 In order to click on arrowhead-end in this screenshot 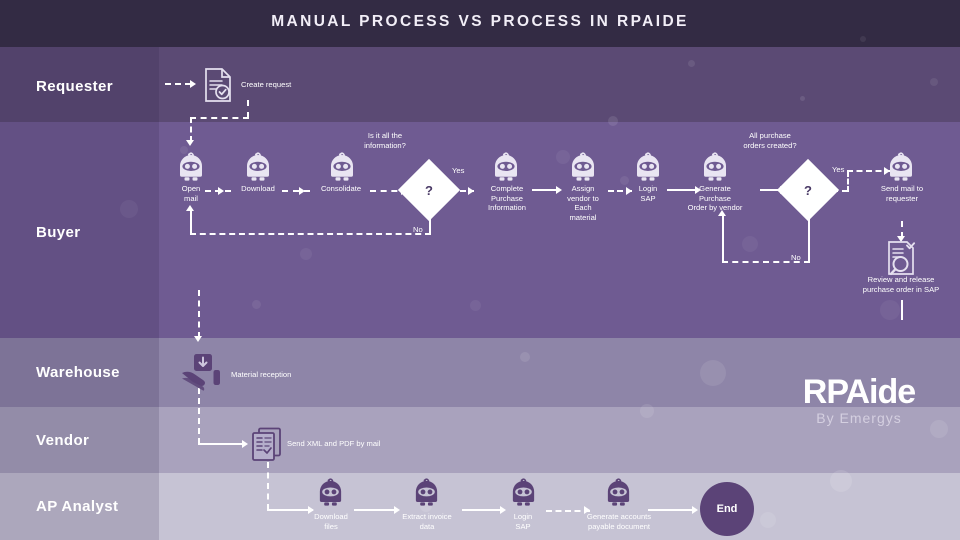, I will do `click(695, 510)`.